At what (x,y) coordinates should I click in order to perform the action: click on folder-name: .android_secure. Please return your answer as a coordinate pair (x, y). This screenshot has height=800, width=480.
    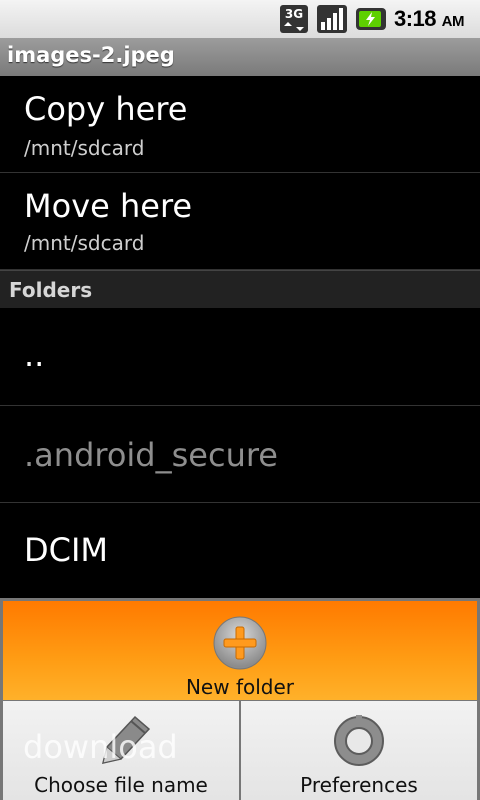
    Looking at the image, I should click on (151, 455).